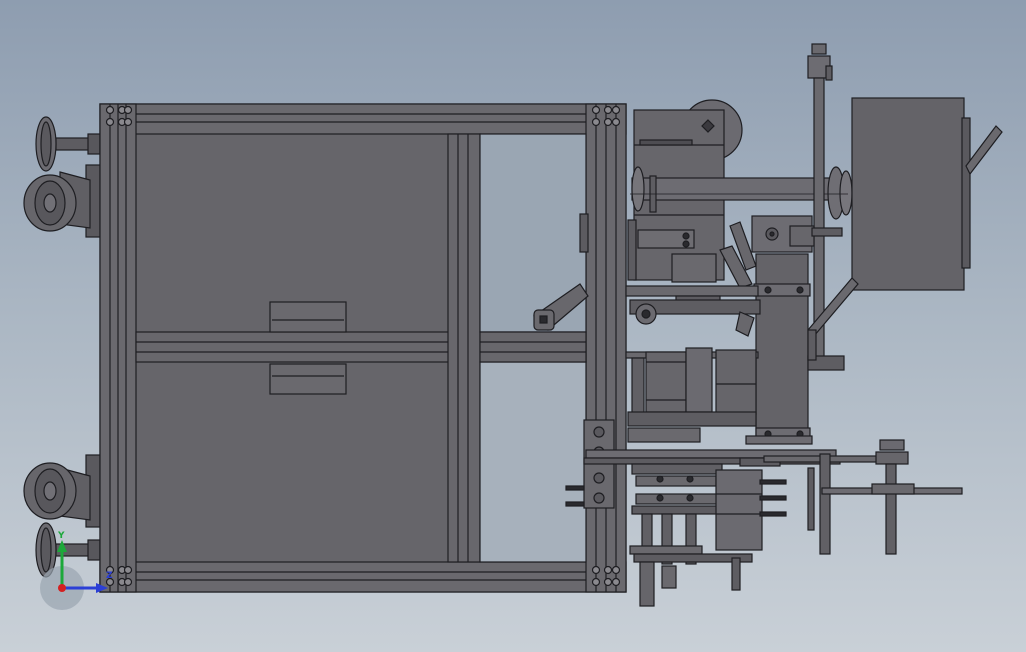  What do you see at coordinates (109, 576) in the screenshot?
I see `z-axis-label: Z` at bounding box center [109, 576].